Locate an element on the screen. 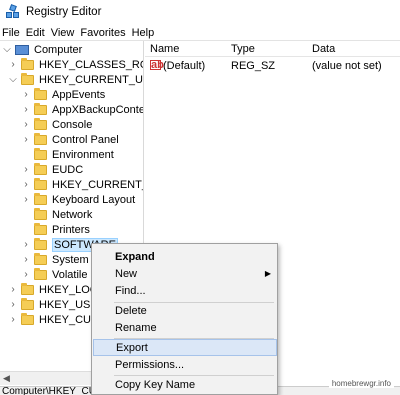  tree-item: › HKEY_CURRENT_USER is located at coordinates (82, 184).